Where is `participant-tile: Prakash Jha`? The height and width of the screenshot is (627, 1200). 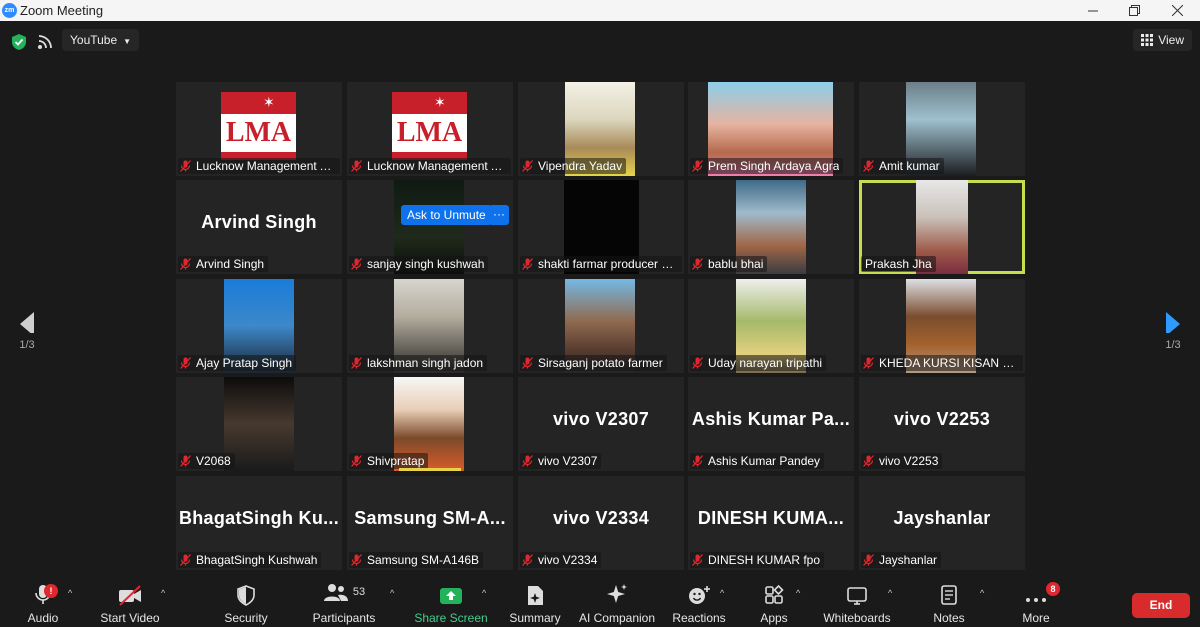 participant-tile: Prakash Jha is located at coordinates (942, 227).